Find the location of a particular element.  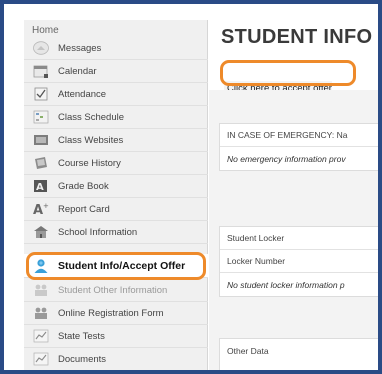

calendar-icon is located at coordinates (41, 71).